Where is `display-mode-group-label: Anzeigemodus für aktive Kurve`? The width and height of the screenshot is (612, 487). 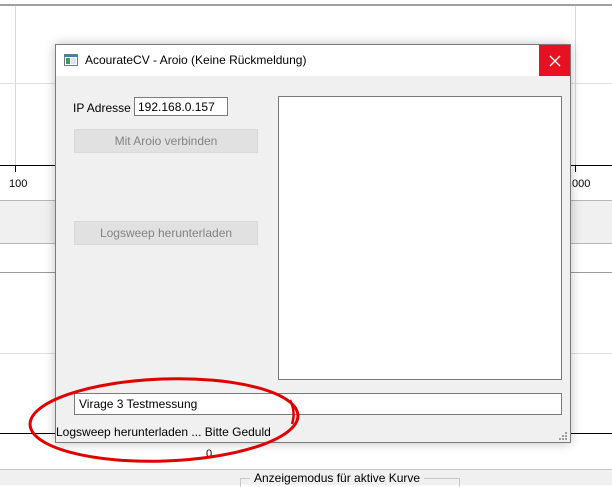 display-mode-group-label: Anzeigemodus für aktive Kurve is located at coordinates (337, 478).